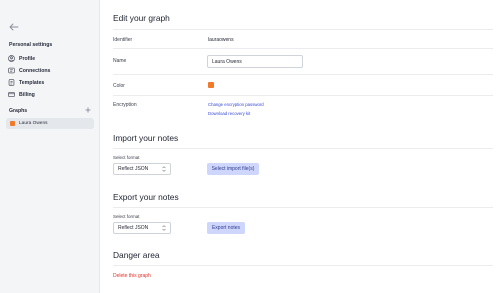 The width and height of the screenshot is (500, 293). Describe the element at coordinates (126, 157) in the screenshot. I see `import-format-label: Select format` at that location.